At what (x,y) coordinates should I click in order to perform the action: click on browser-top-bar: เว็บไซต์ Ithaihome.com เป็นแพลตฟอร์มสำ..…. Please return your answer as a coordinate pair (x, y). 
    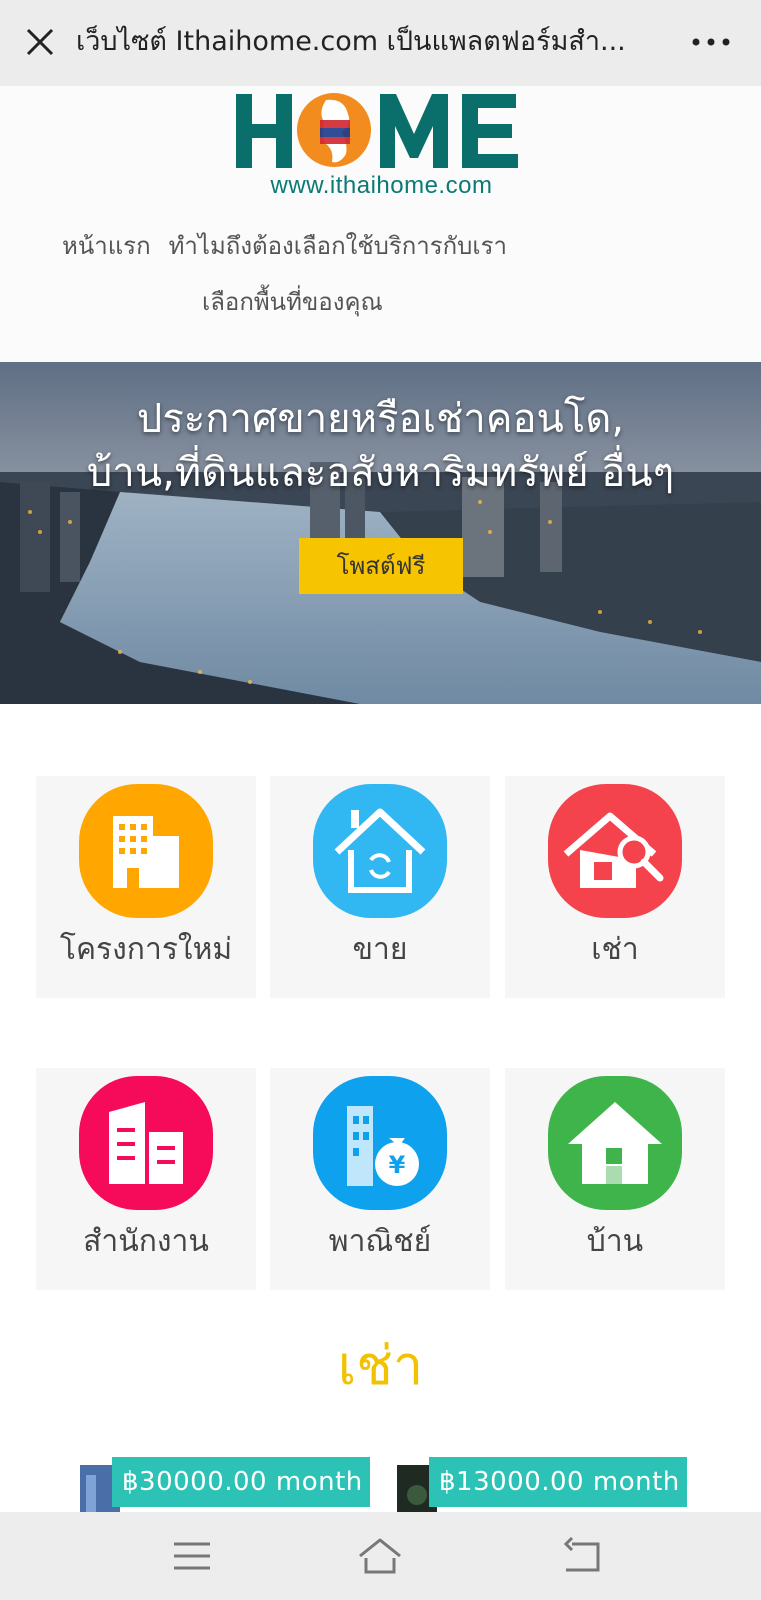
    Looking at the image, I should click on (380, 43).